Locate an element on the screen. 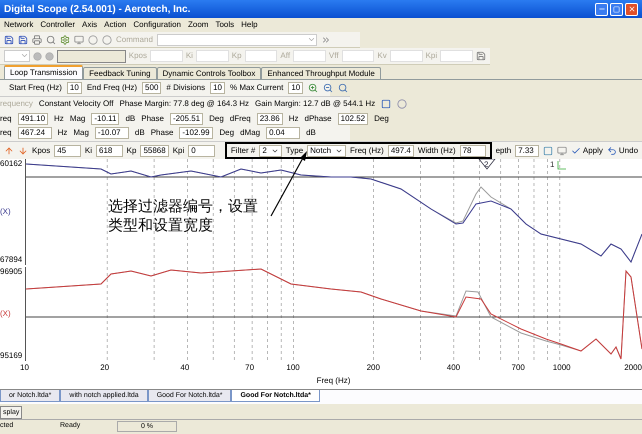 Image resolution: width=642 pixels, height=434 pixels. zoom-out-icon is located at coordinates (328, 88).